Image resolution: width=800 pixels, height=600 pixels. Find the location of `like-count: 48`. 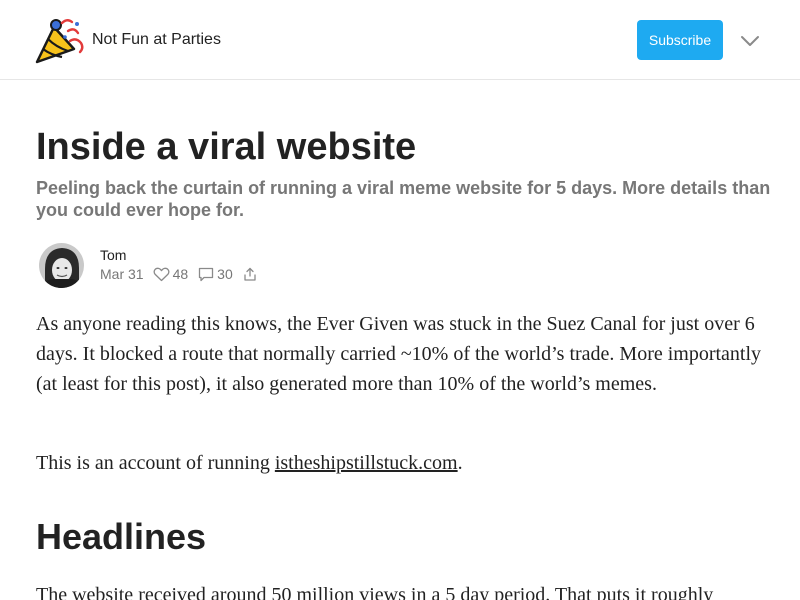

like-count: 48 is located at coordinates (180, 274).